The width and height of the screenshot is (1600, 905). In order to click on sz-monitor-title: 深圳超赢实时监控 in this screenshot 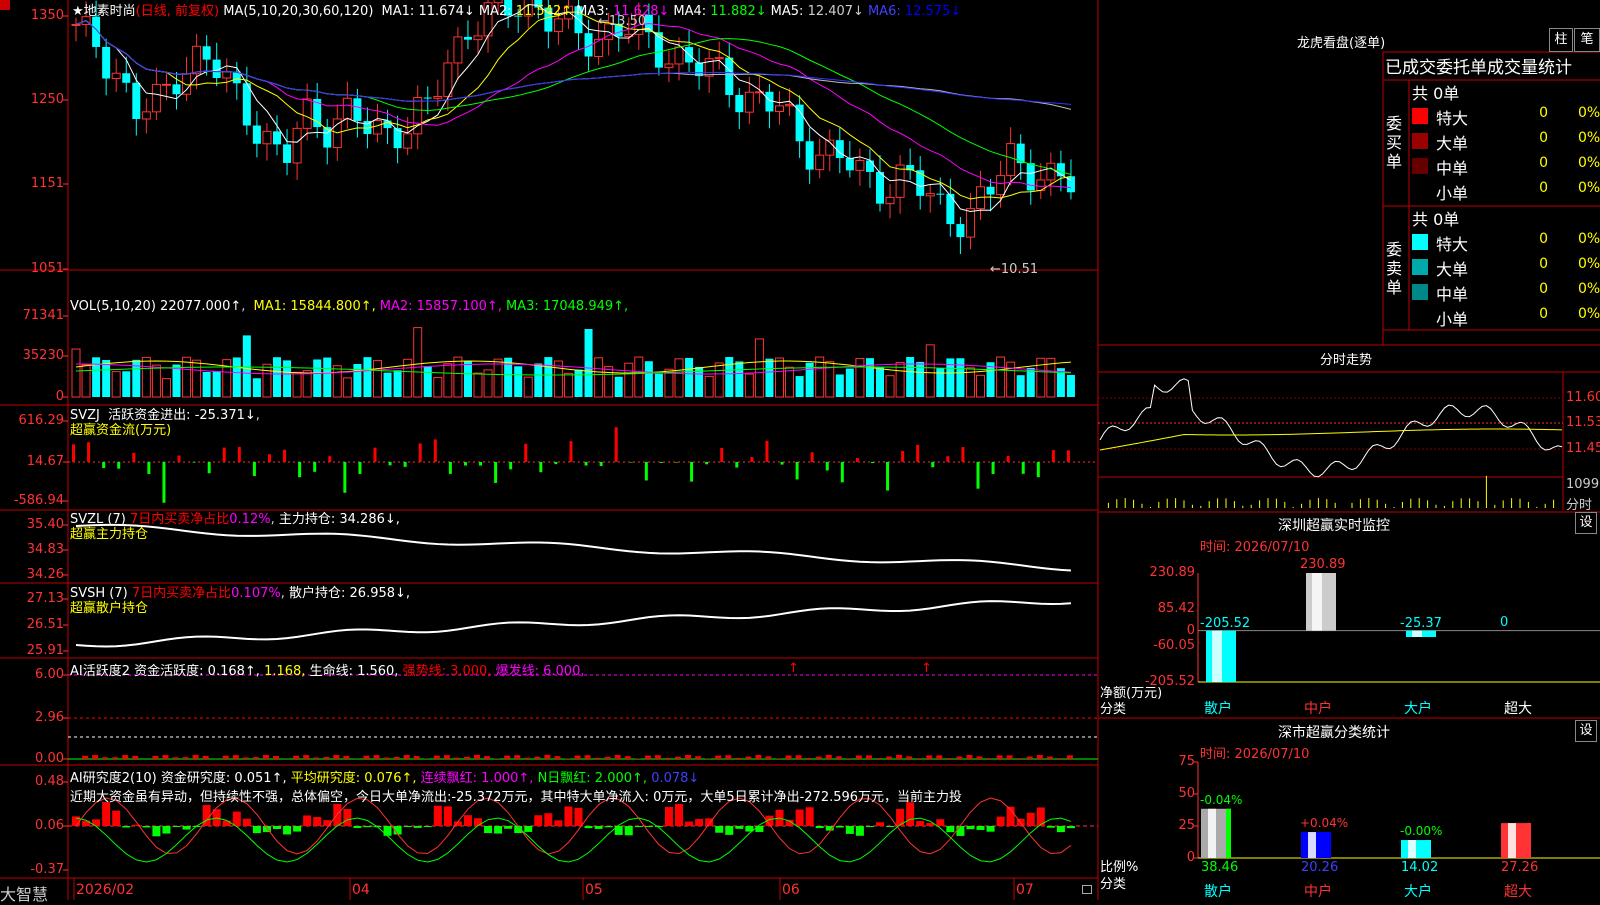, I will do `click(1334, 525)`.